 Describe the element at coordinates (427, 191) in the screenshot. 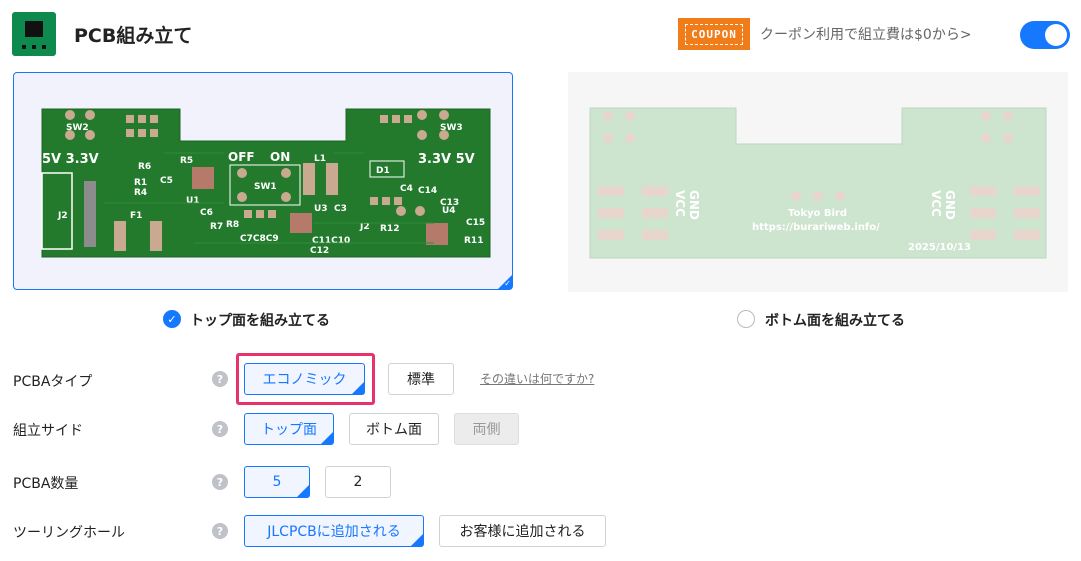

I see `svg-text: C14` at that location.